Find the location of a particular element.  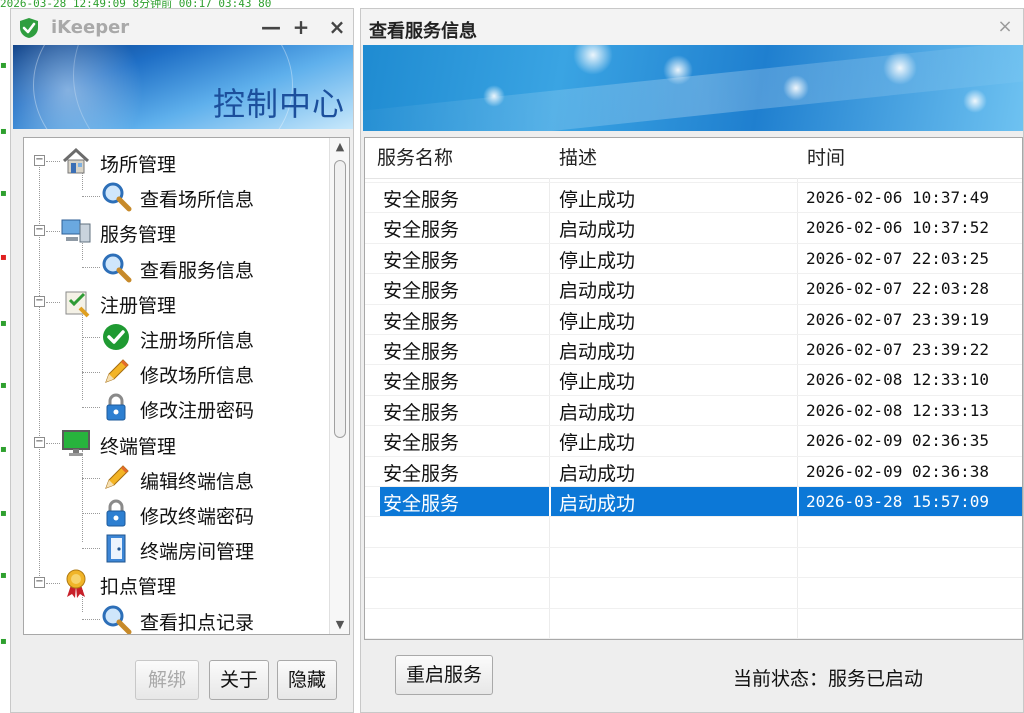

right-window-titlebar: 查看服务信息 × is located at coordinates (692, 27).